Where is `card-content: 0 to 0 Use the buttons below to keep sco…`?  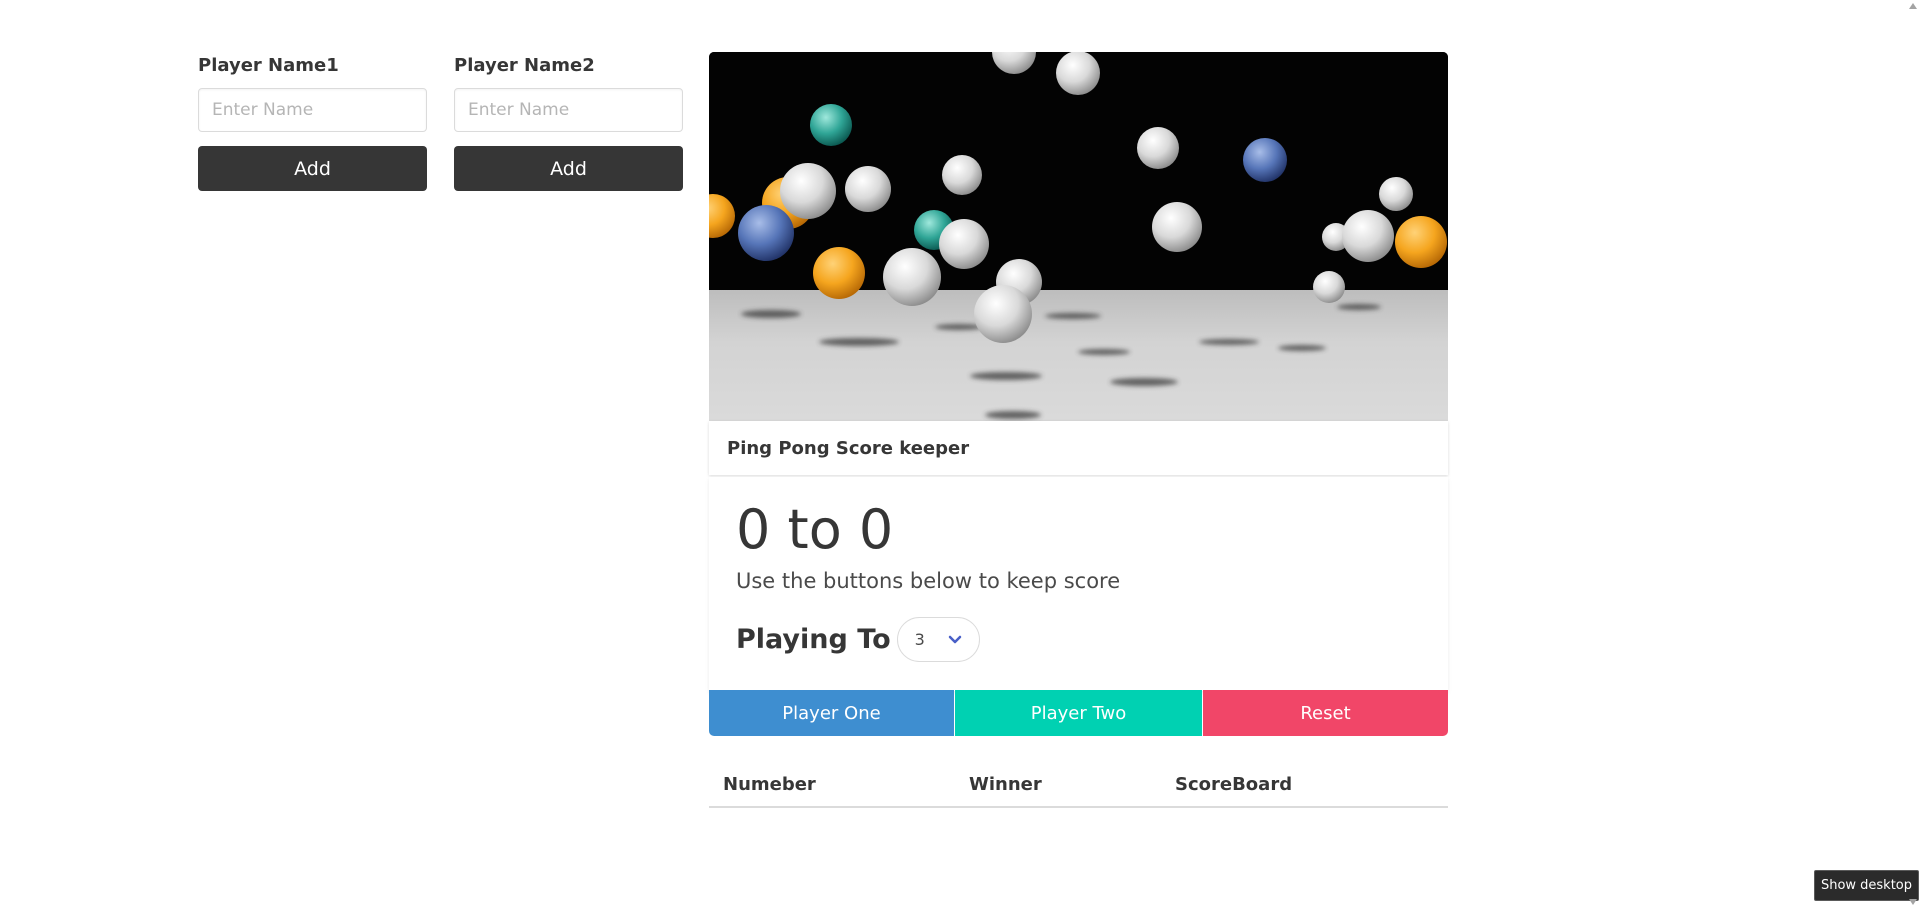
card-content: 0 to 0 Use the buttons below to keep sco… is located at coordinates (1078, 584).